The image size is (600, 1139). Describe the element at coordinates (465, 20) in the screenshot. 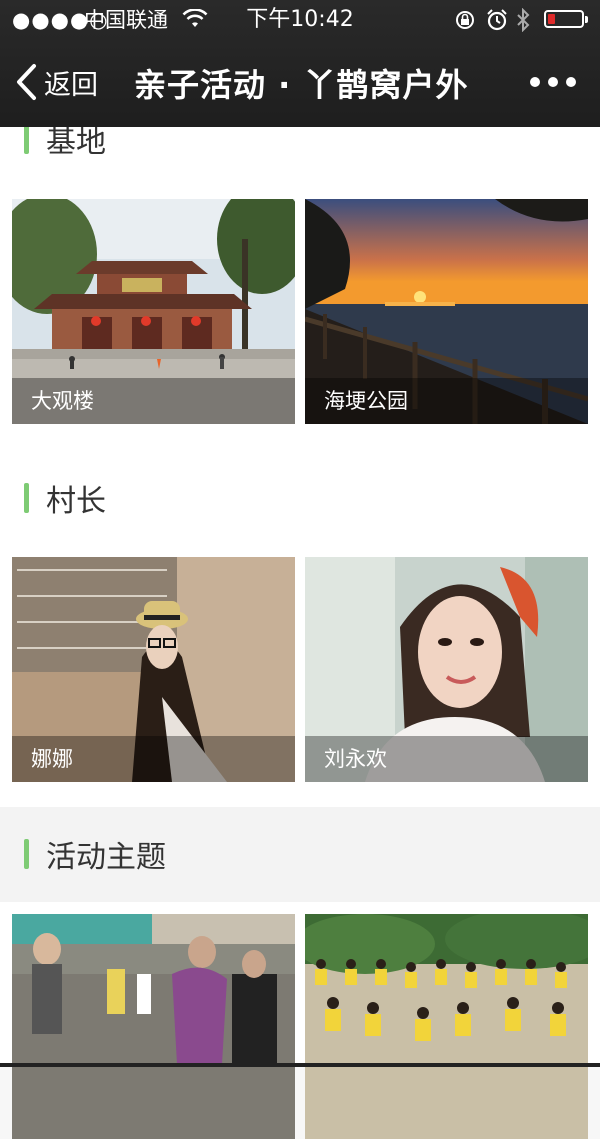

I see `rotation-lock-icon` at that location.